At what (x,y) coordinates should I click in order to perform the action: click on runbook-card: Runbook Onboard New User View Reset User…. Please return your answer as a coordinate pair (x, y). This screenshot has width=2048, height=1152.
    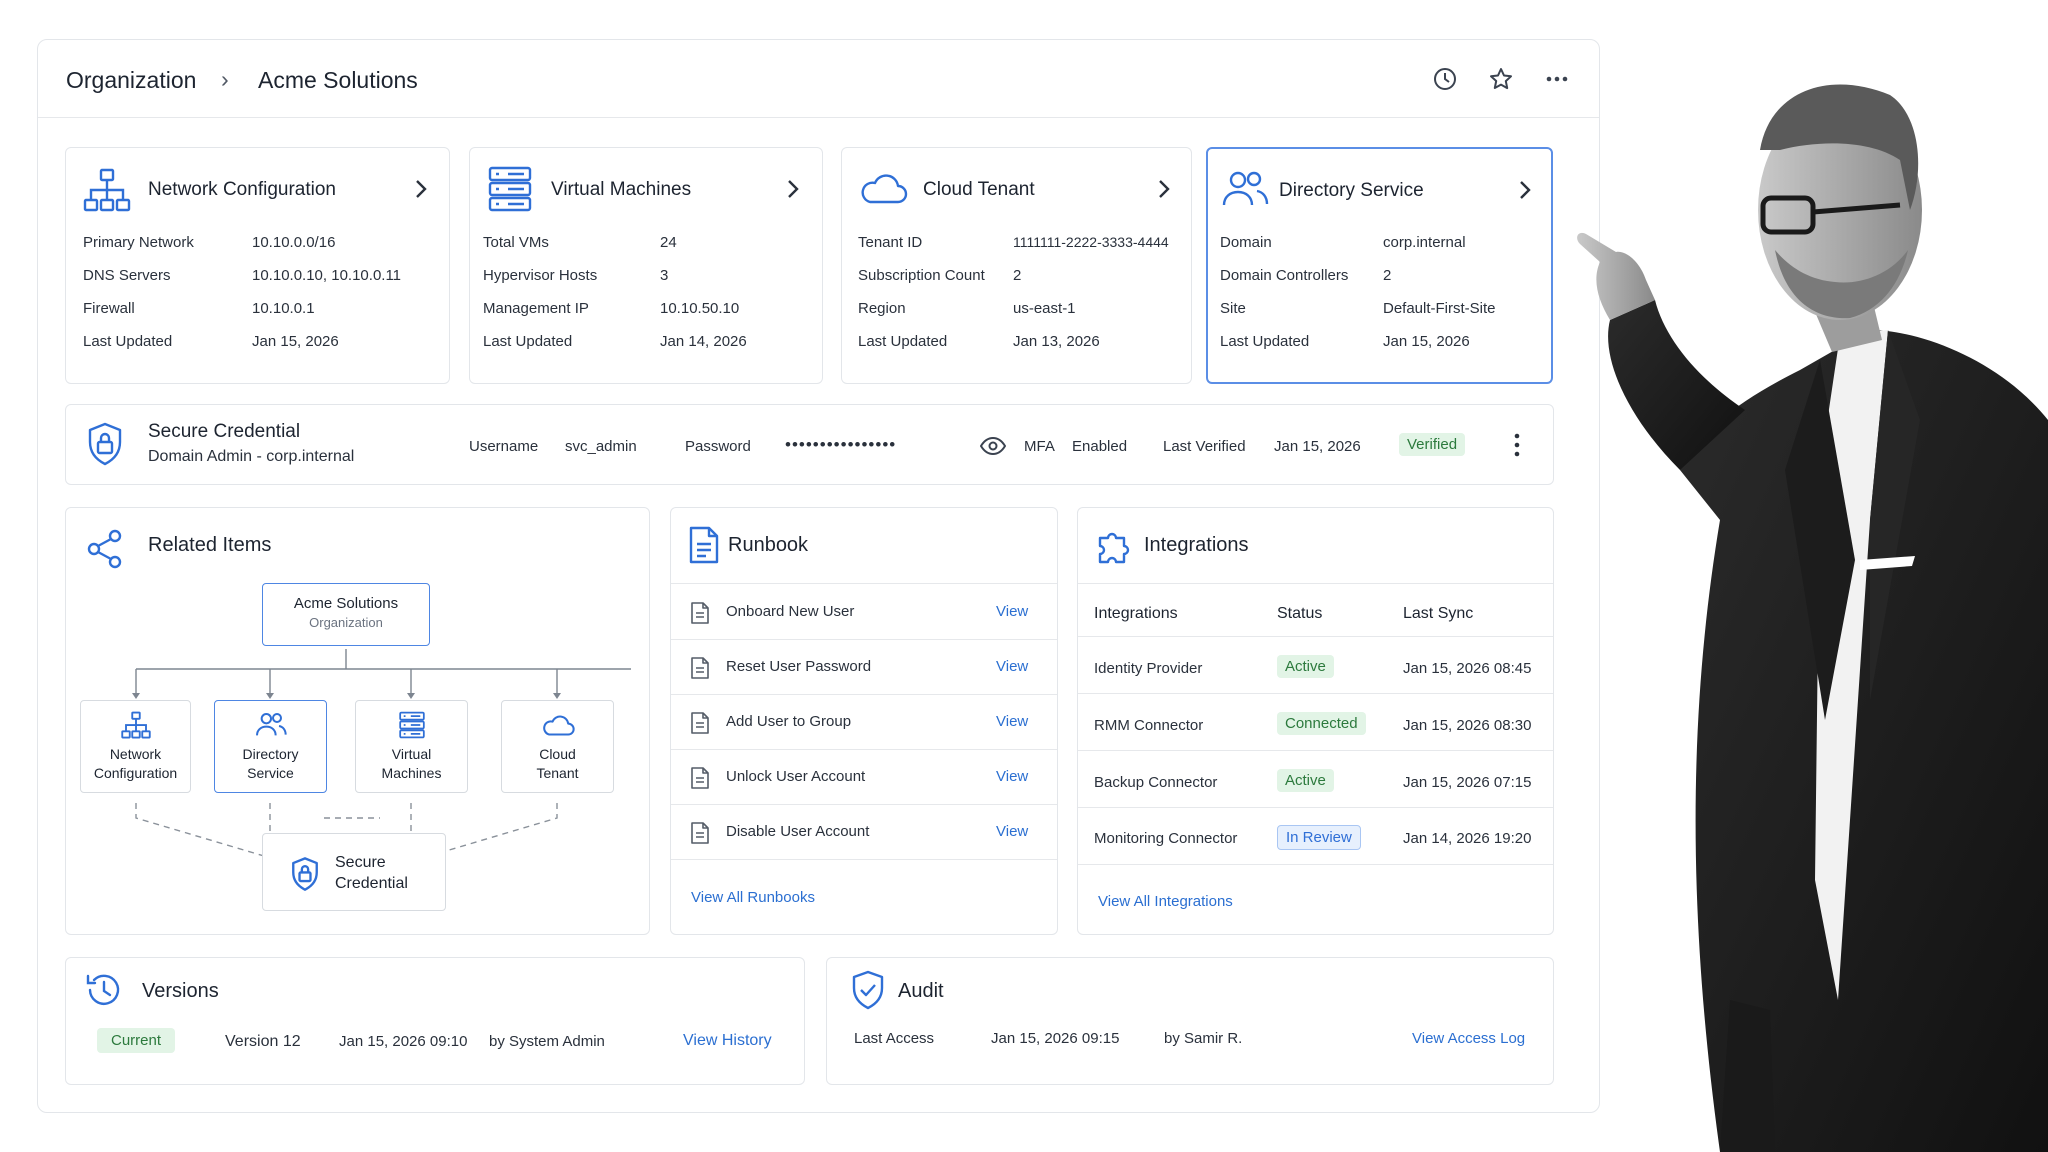
    Looking at the image, I should click on (864, 721).